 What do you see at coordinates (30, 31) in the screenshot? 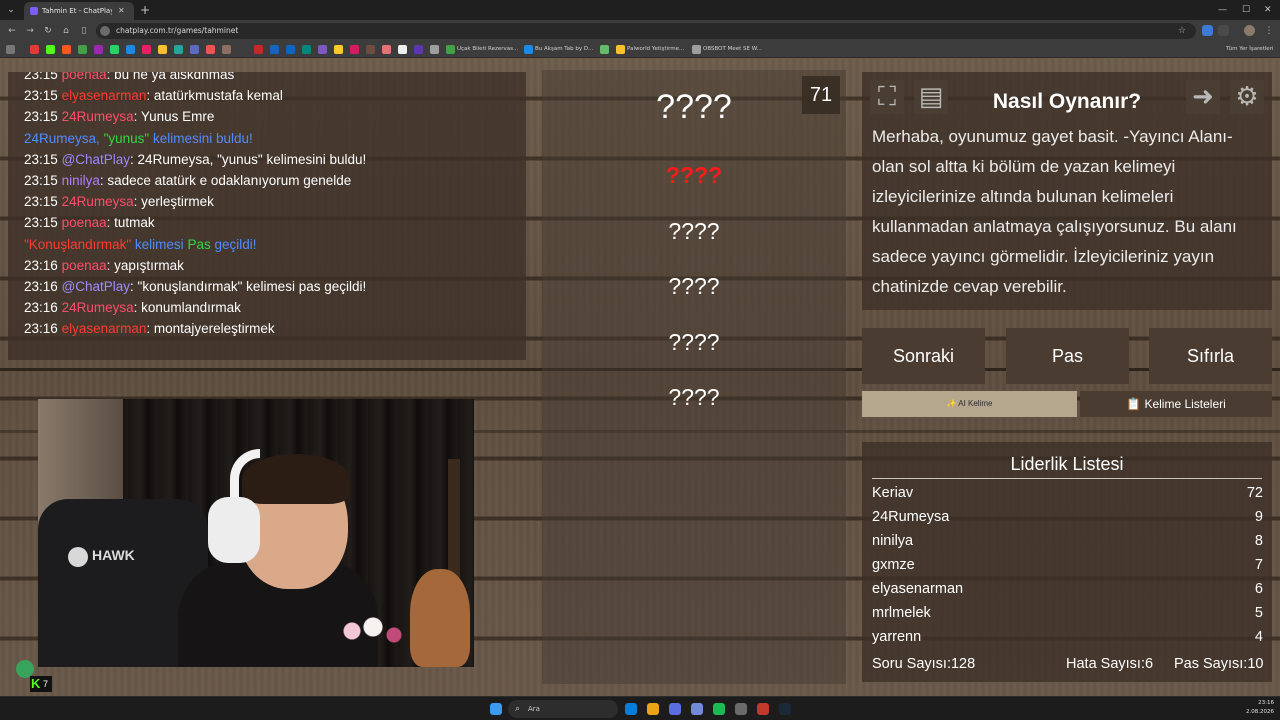
I see `forward-icon: →` at bounding box center [30, 31].